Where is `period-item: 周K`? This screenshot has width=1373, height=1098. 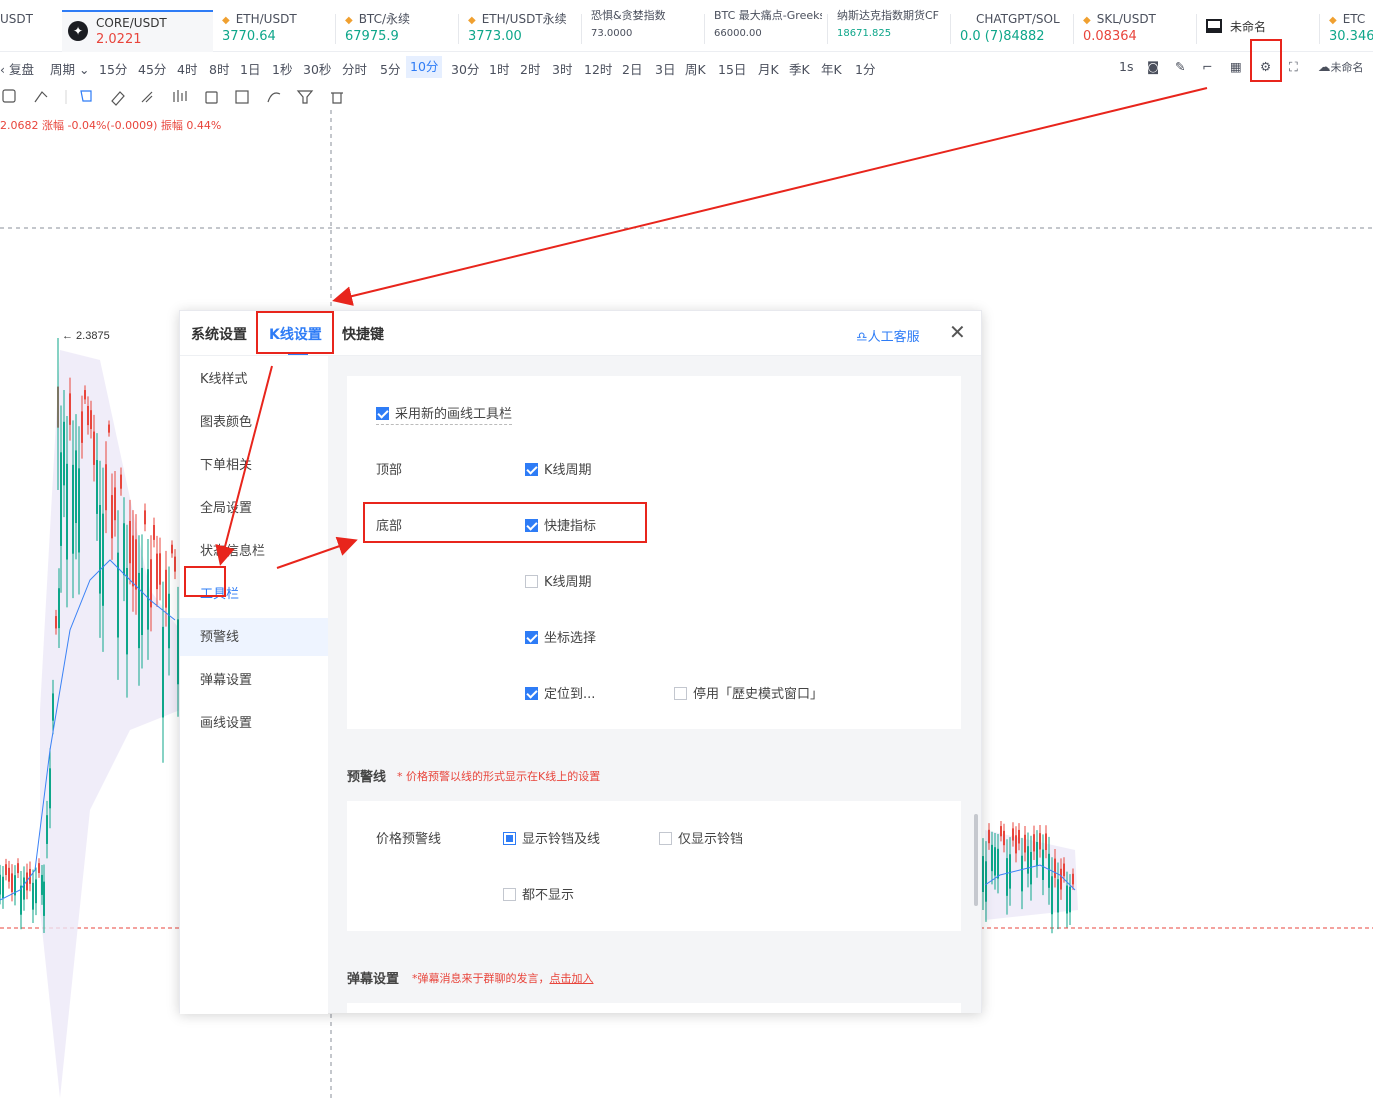 period-item: 周K is located at coordinates (695, 68).